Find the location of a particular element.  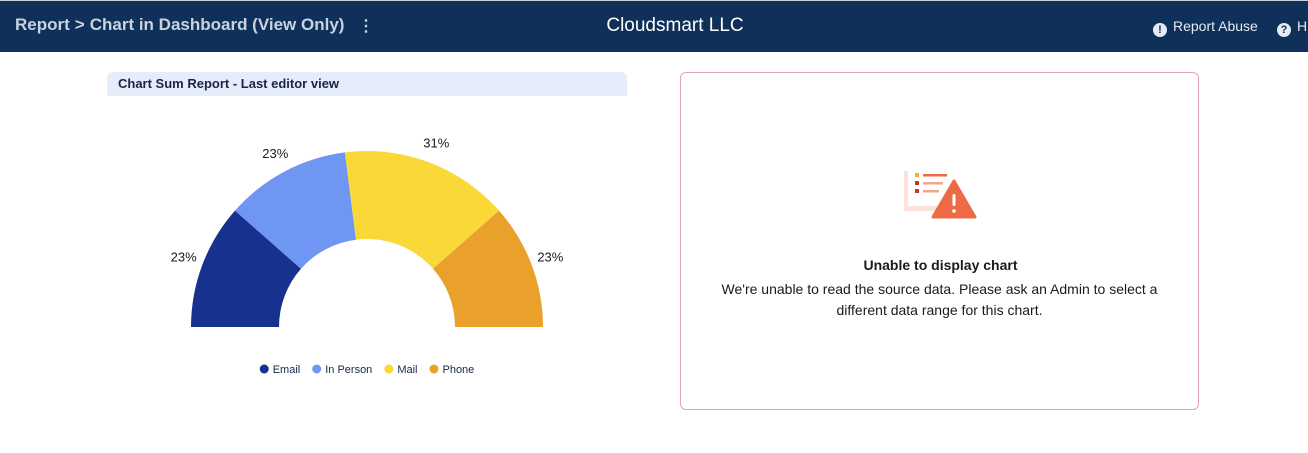

chart-warning-icon is located at coordinates (940, 193).